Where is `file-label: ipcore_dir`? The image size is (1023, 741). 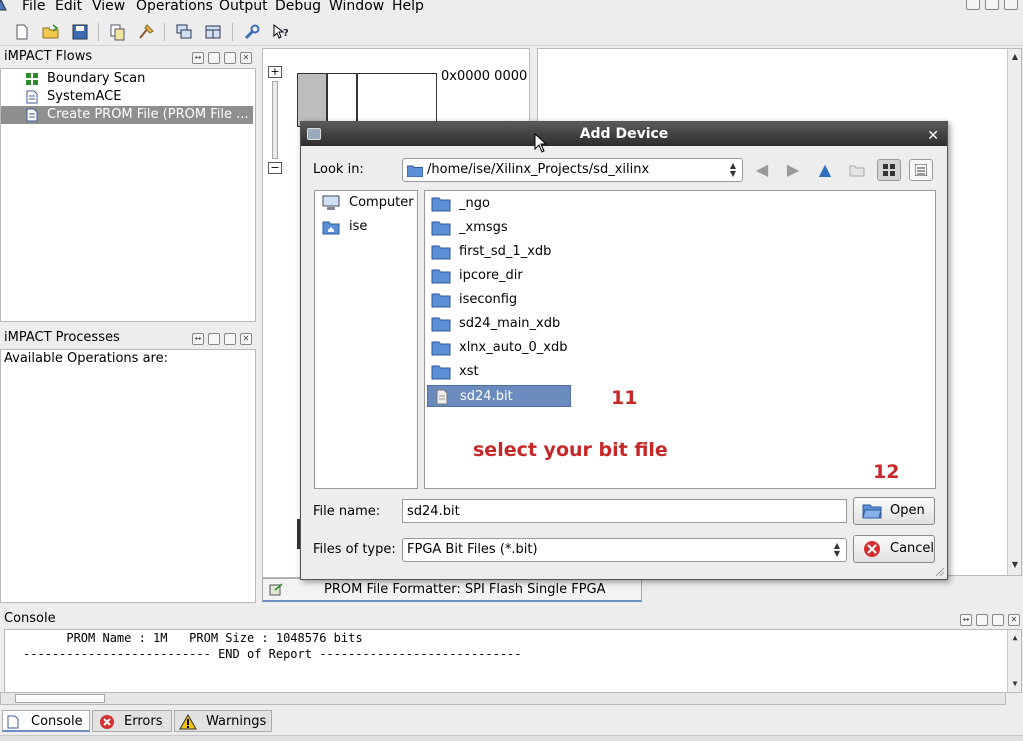
file-label: ipcore_dir is located at coordinates (491, 275).